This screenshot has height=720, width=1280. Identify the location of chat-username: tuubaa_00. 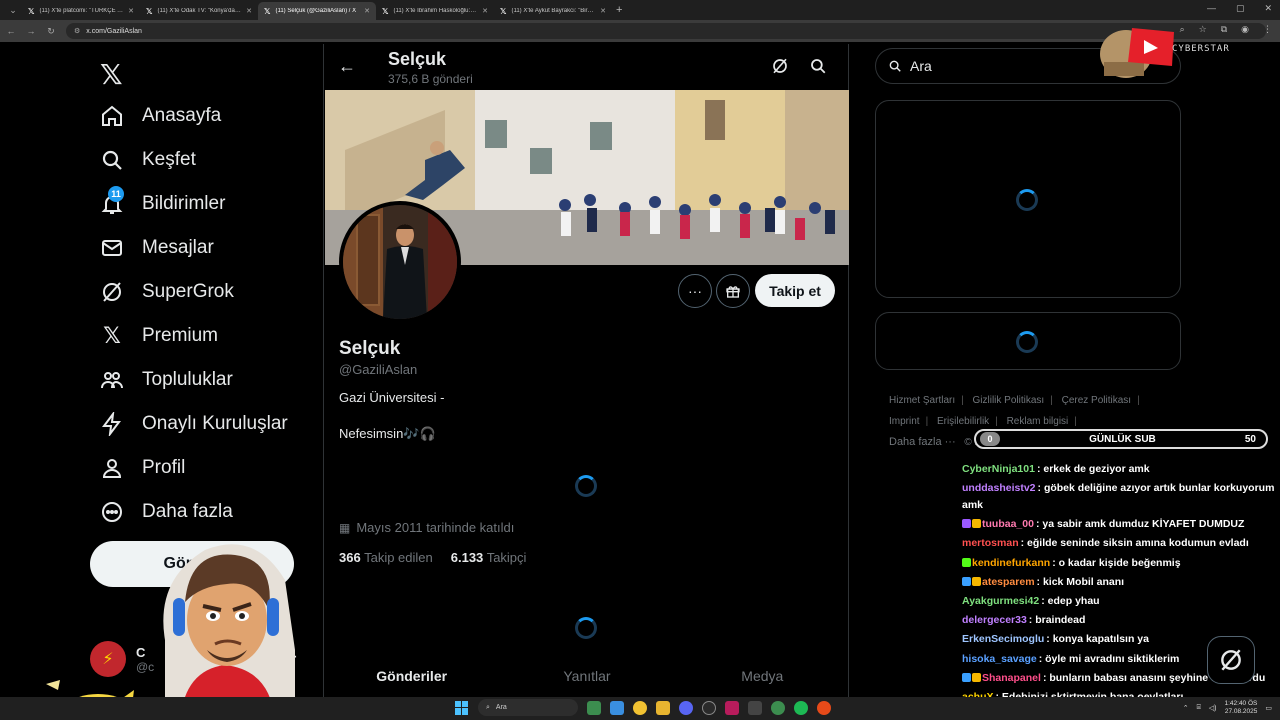
(1008, 524).